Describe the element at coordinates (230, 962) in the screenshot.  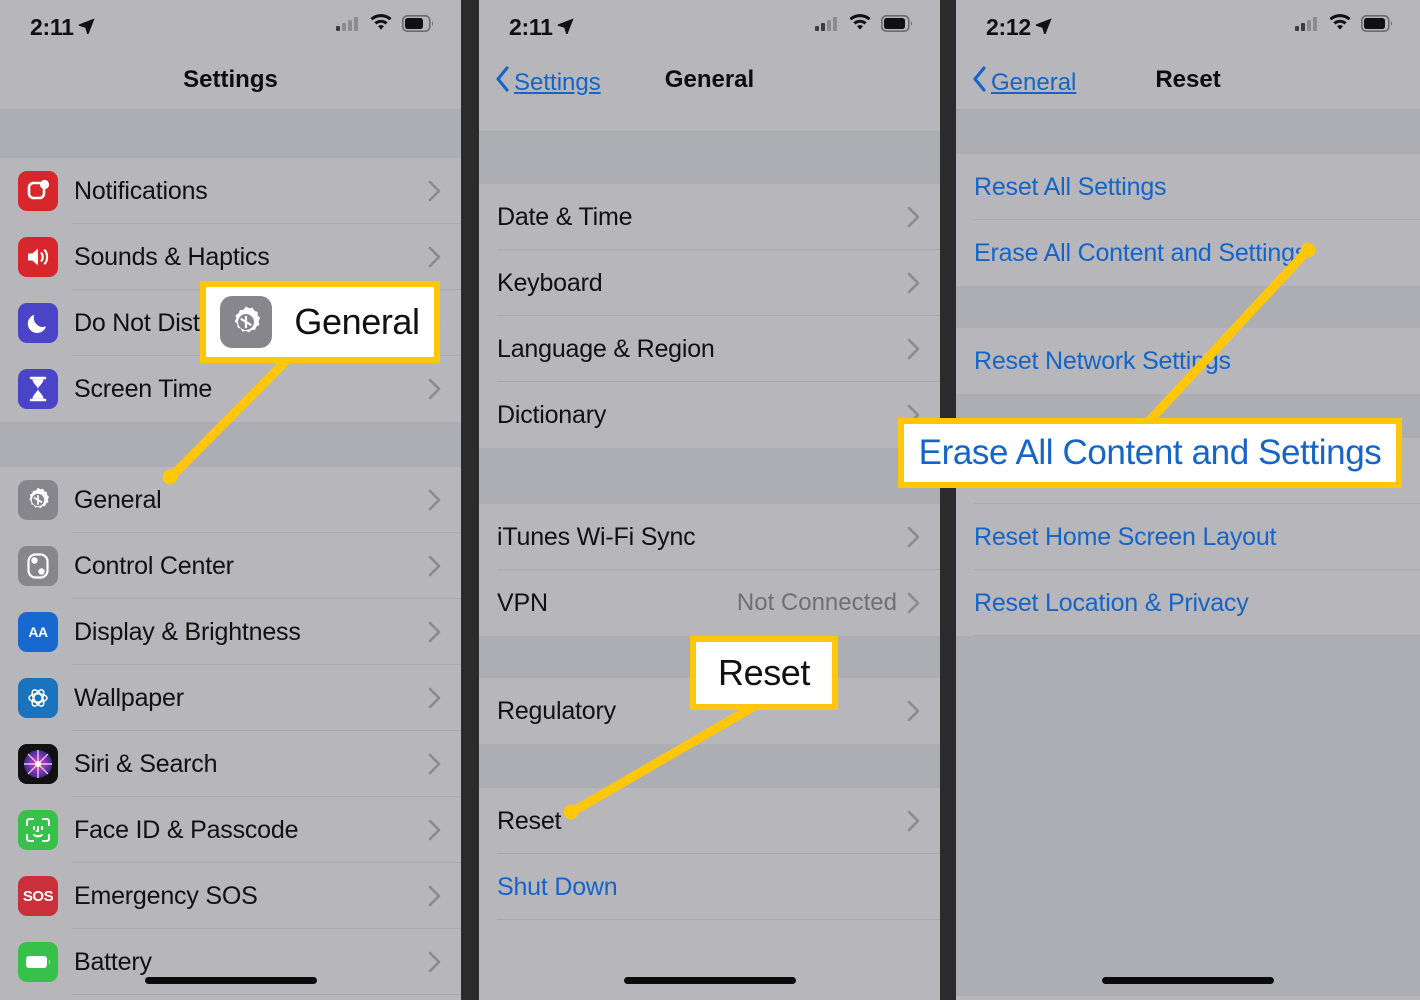
I see `settings-row-battery: Battery` at that location.